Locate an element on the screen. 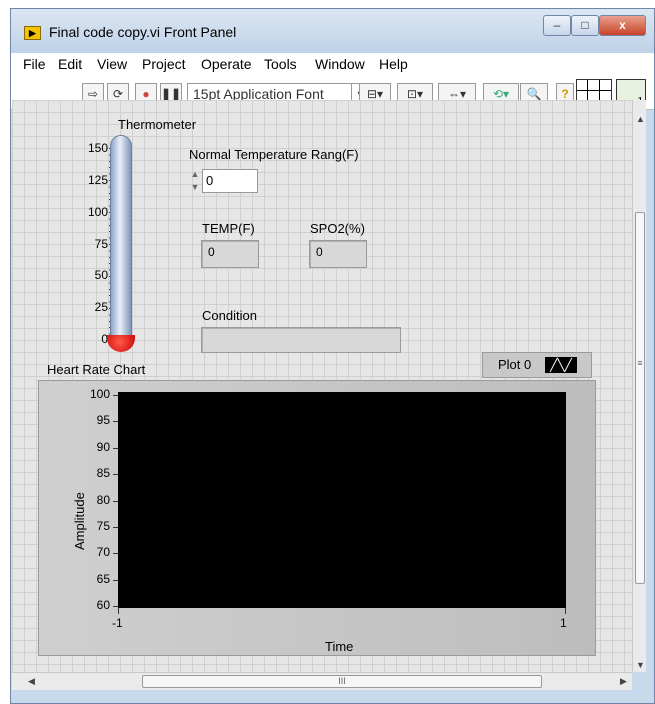 This screenshot has width=655, height=704. therm-tick: 50 is located at coordinates (101, 275).